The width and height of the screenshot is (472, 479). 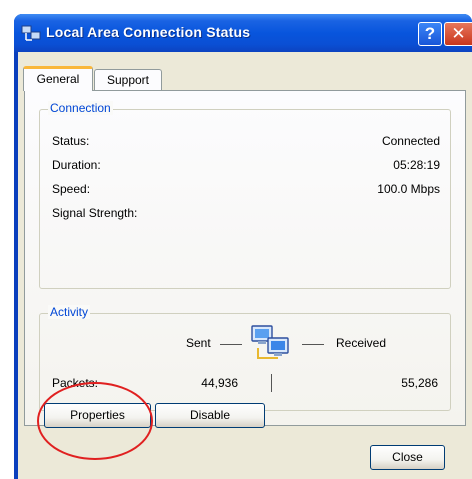 I want to click on duration-value: 05:28:19, so click(x=416, y=165).